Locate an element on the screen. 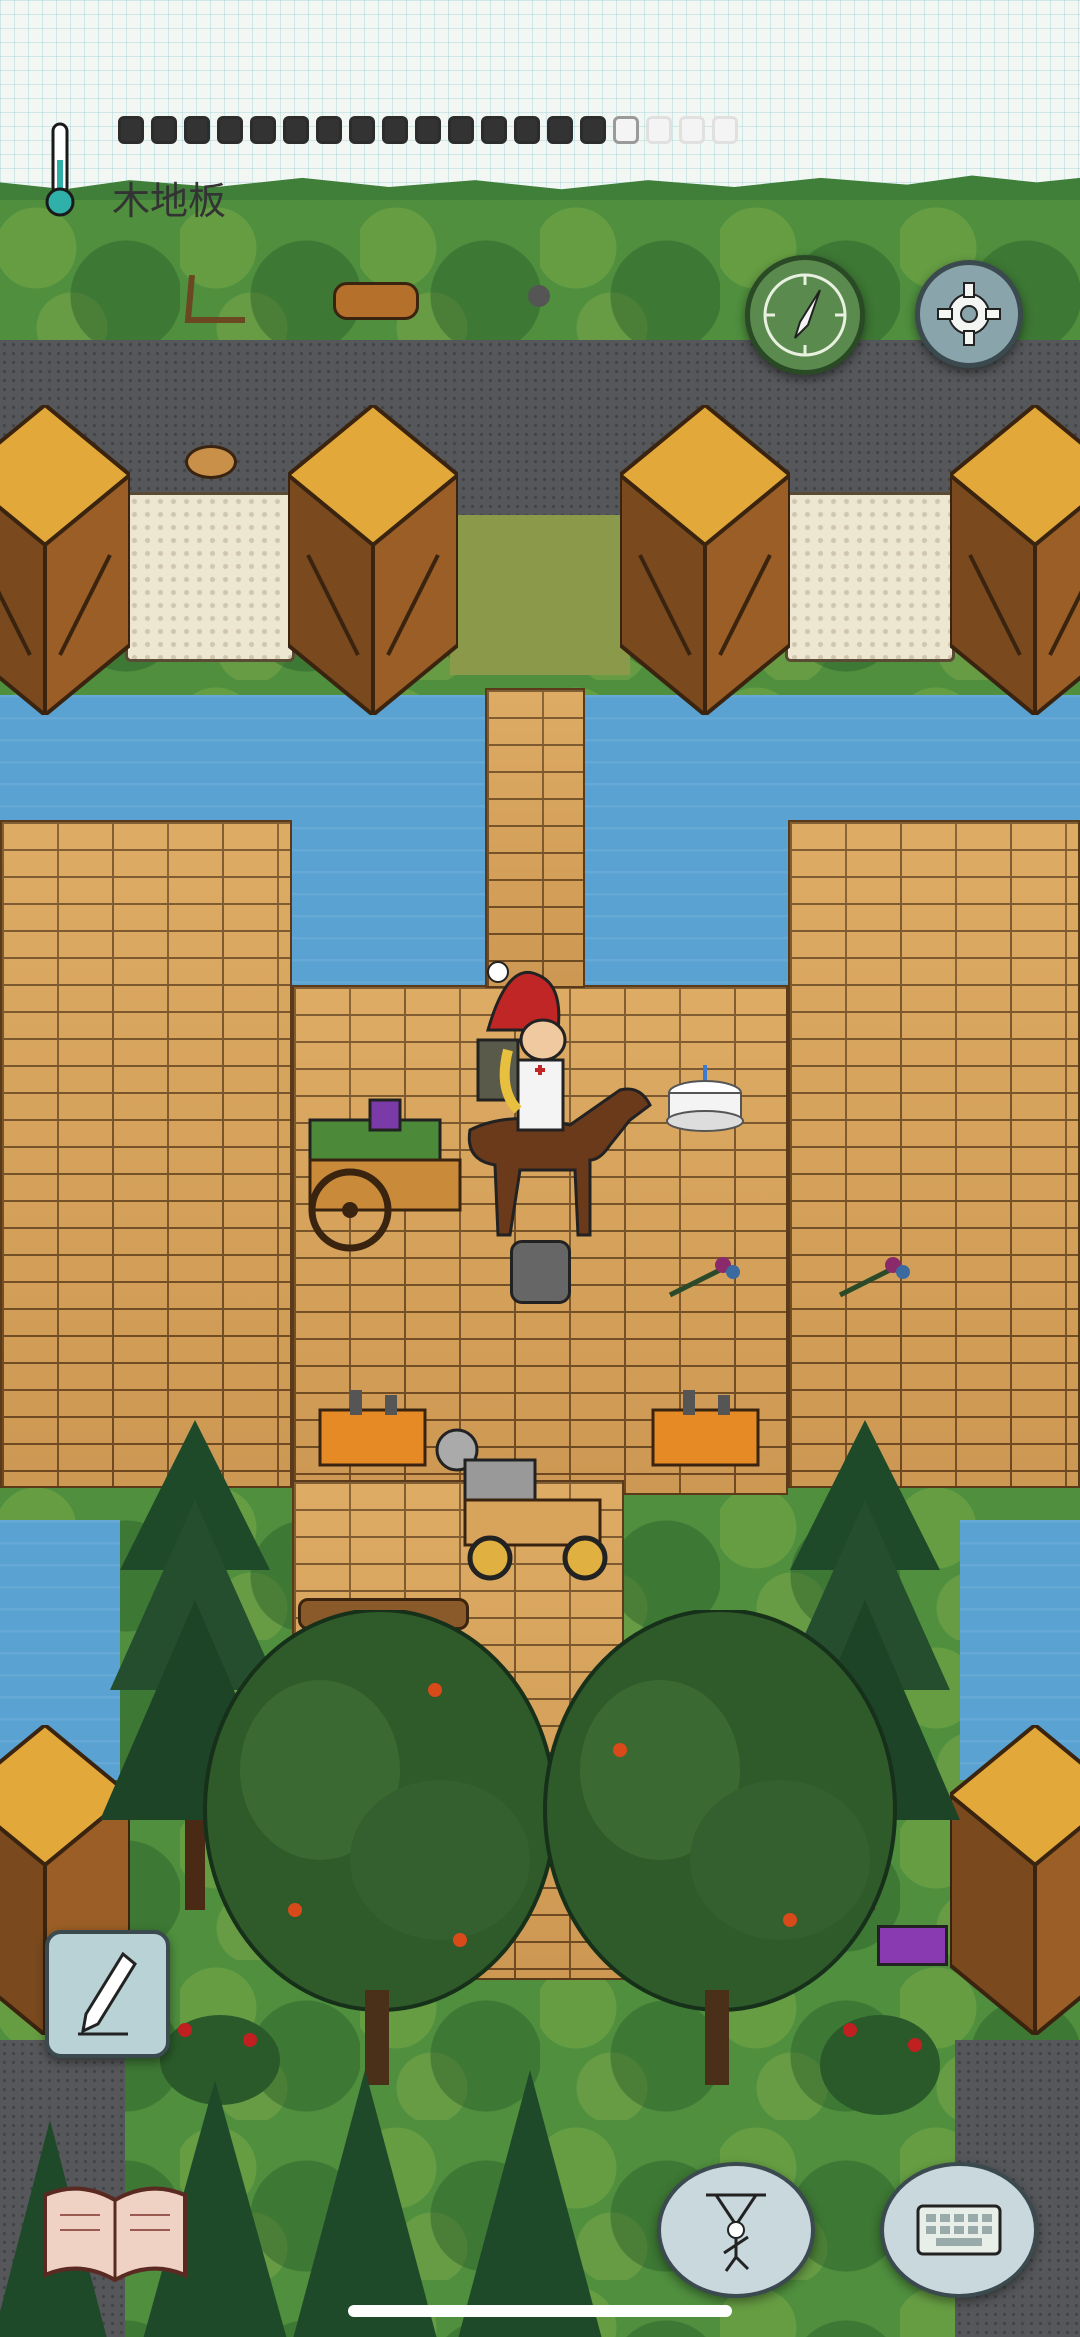 The height and width of the screenshot is (2337, 1080). hunger-meter is located at coordinates (428, 130).